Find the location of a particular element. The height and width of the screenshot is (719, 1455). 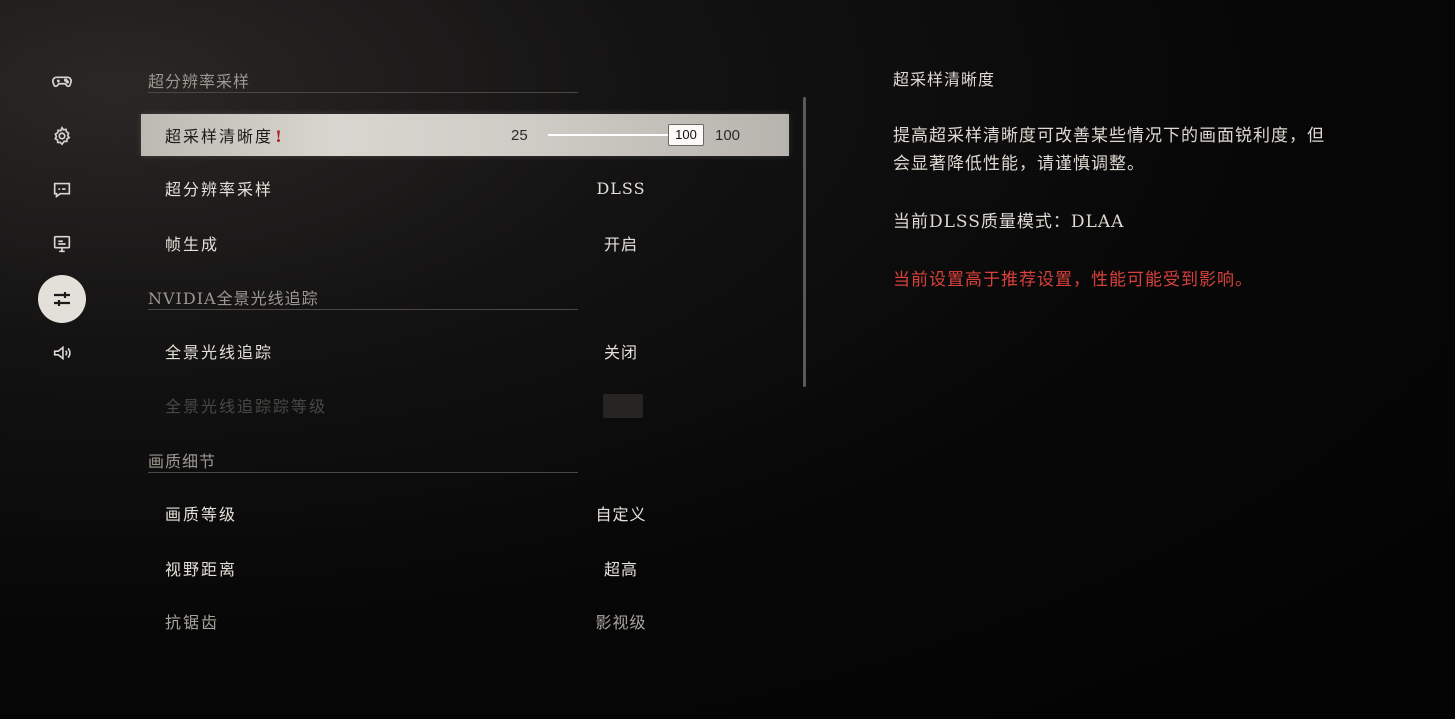

gamepad-icon is located at coordinates (62, 81).